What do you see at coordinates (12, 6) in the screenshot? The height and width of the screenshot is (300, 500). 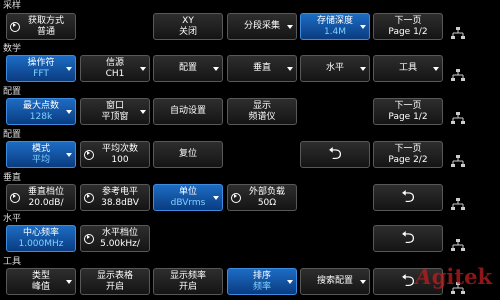 I see `section-label-sample: 采样` at bounding box center [12, 6].